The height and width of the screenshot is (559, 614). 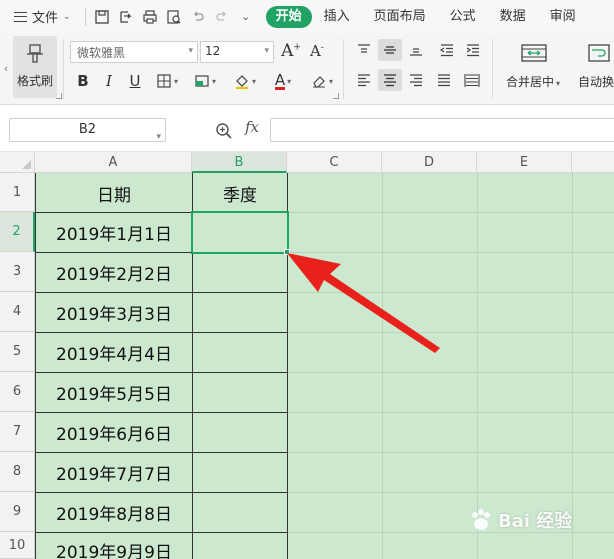 I want to click on align-left-button, so click(x=364, y=80).